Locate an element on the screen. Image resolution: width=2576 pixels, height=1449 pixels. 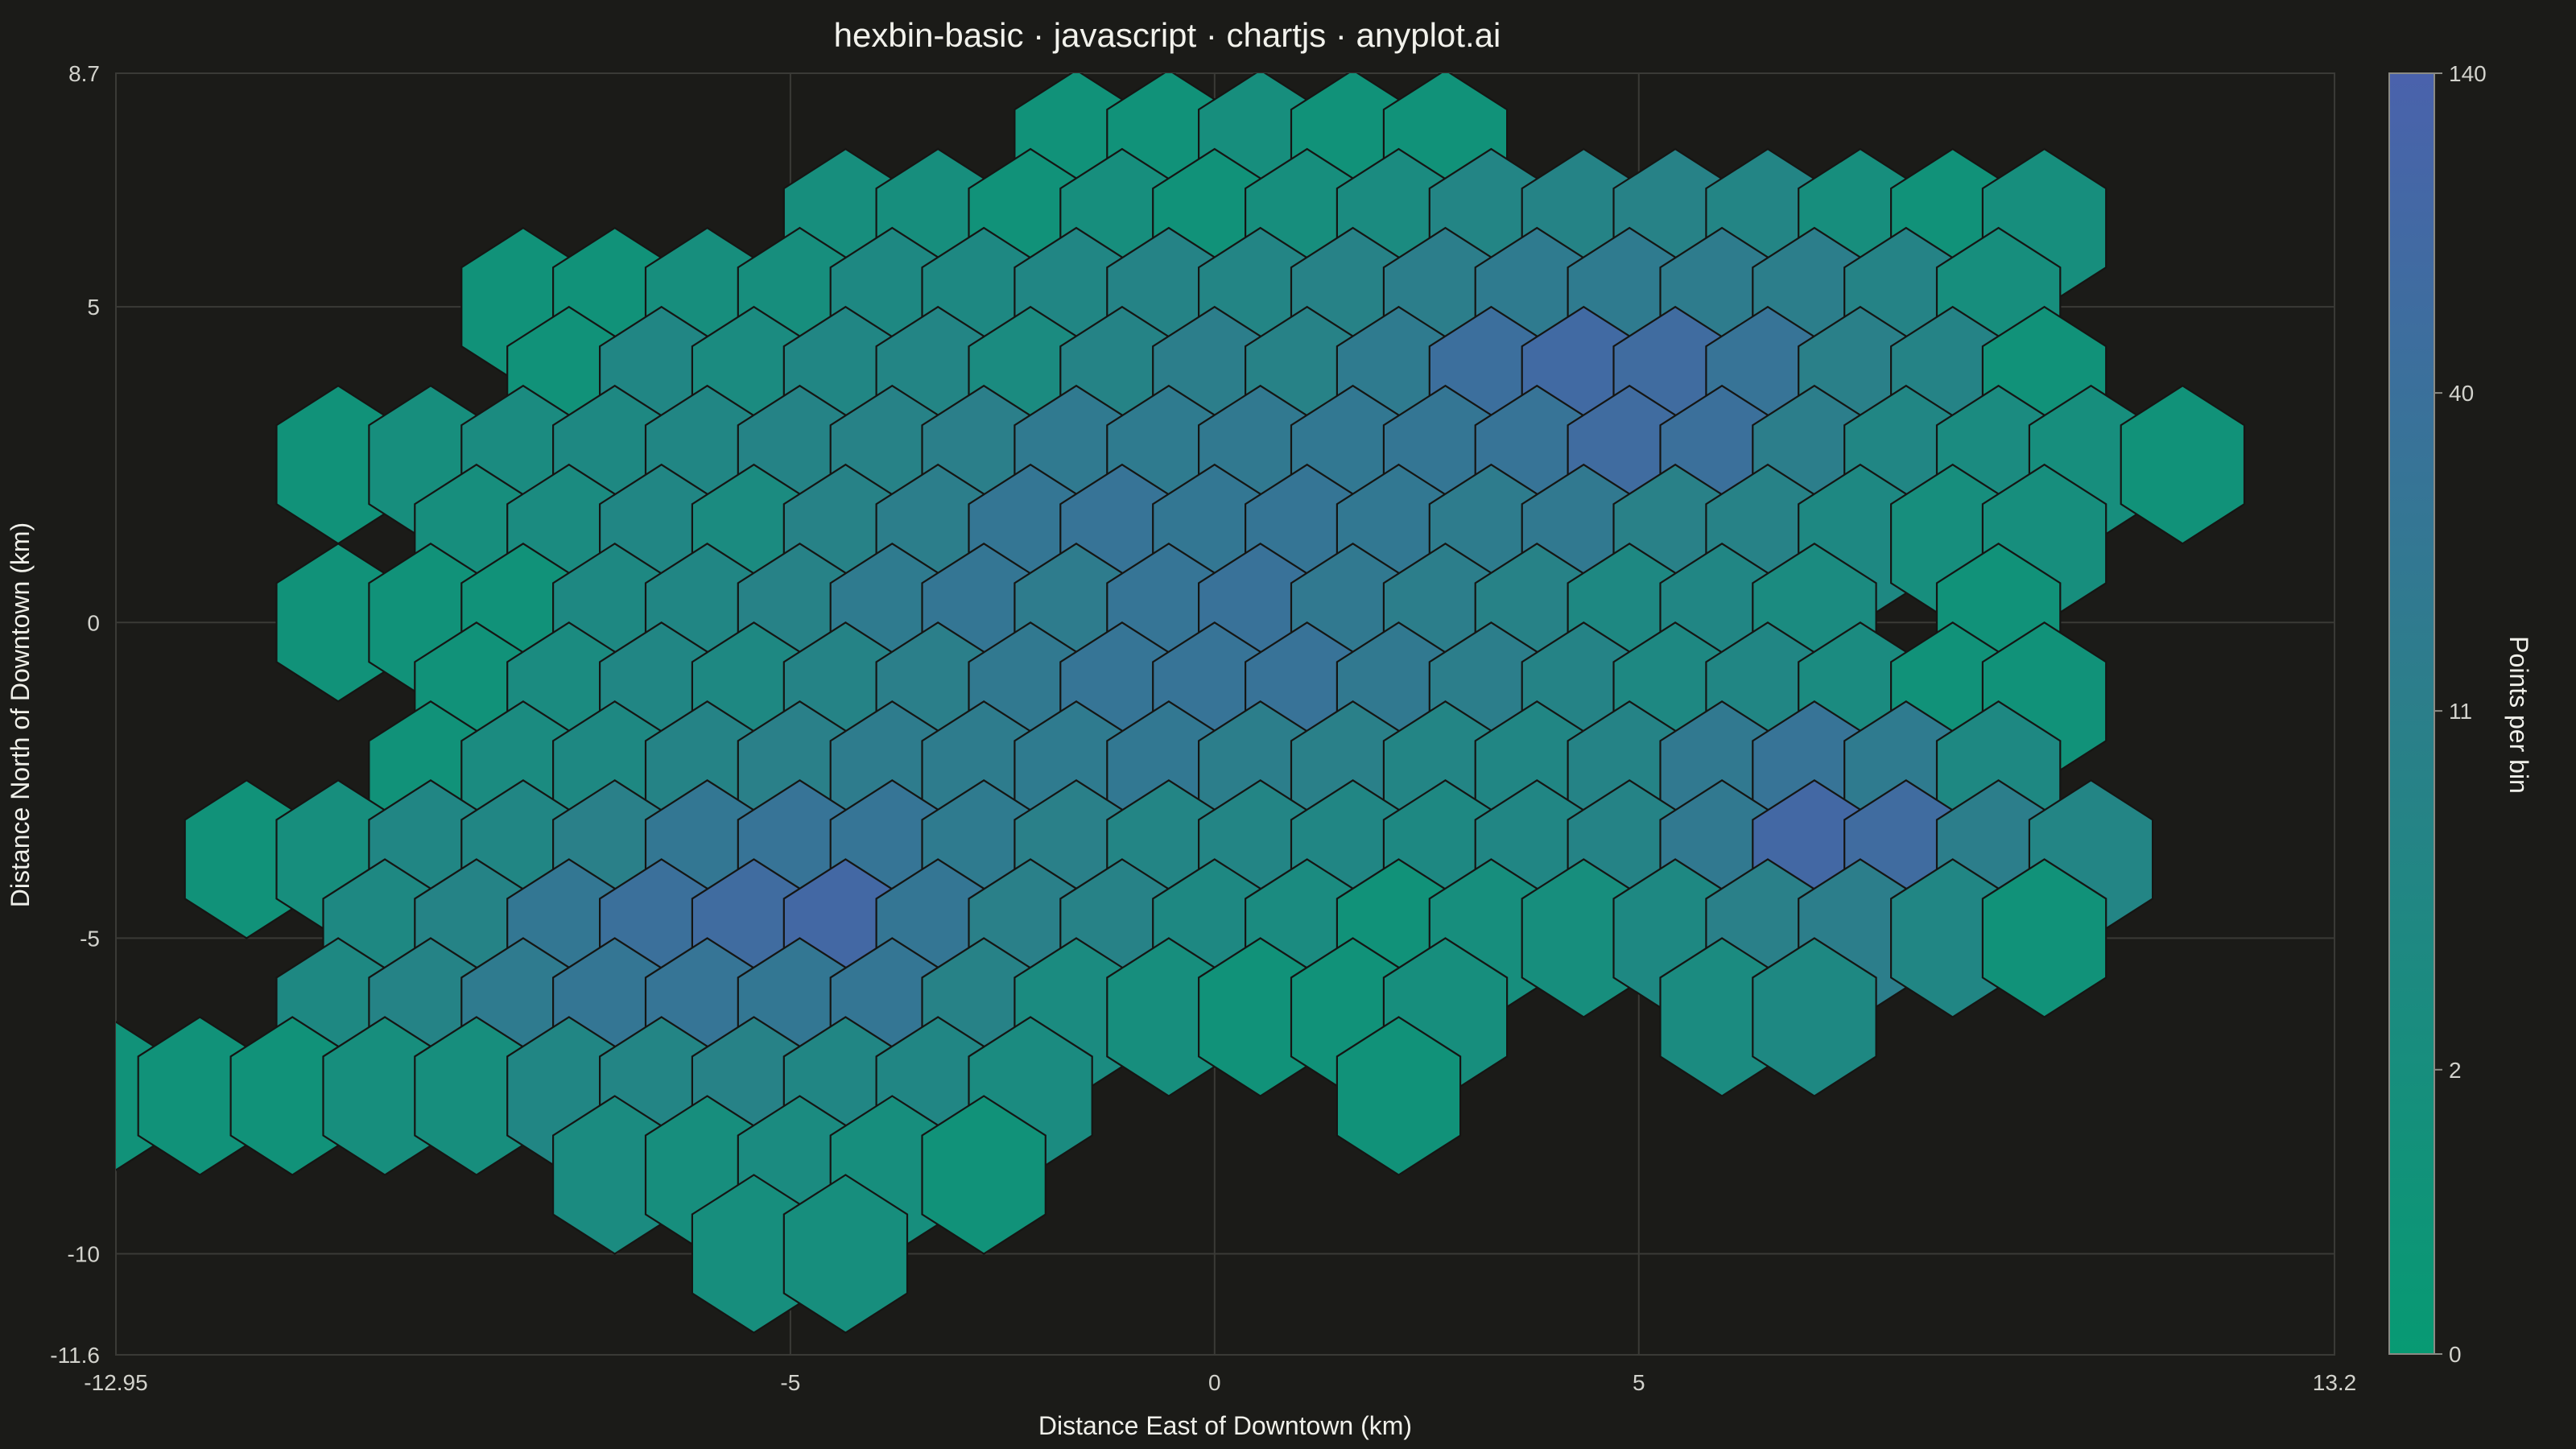
y-tick-label: -5 is located at coordinates (90, 938).